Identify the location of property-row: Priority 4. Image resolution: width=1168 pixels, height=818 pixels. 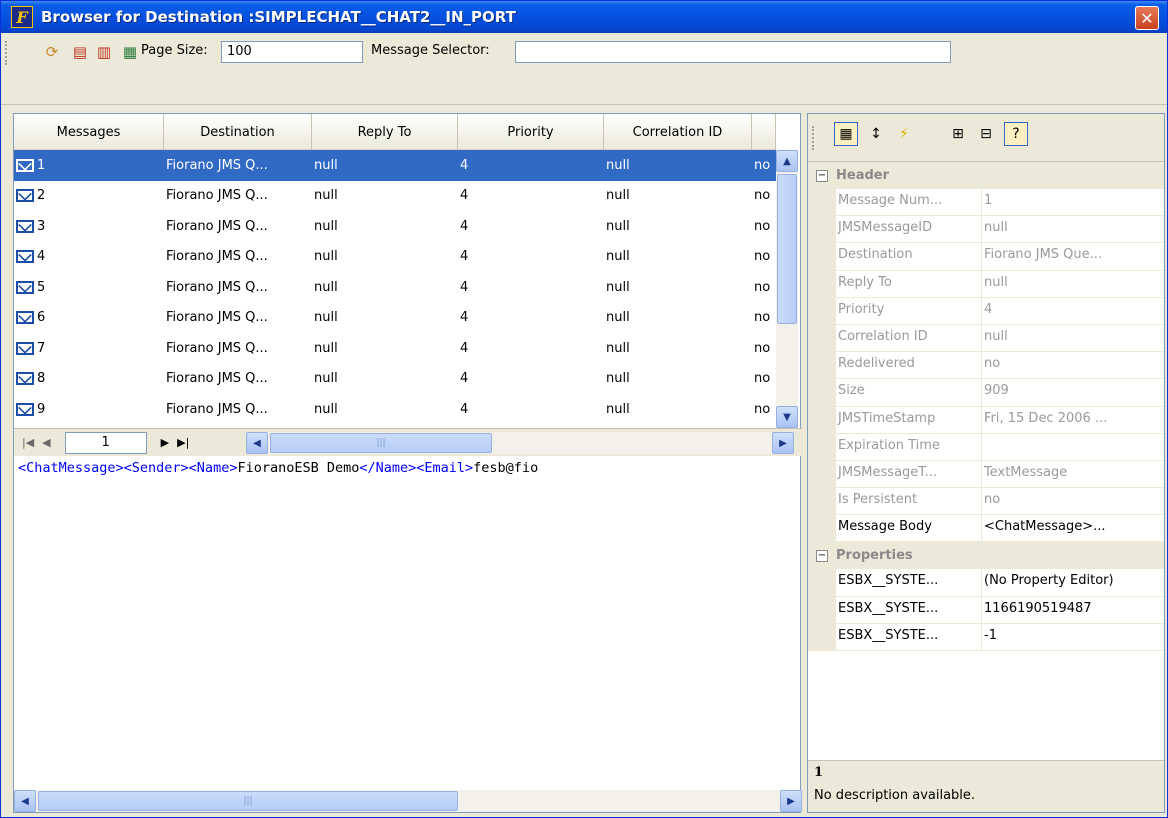
(986, 311).